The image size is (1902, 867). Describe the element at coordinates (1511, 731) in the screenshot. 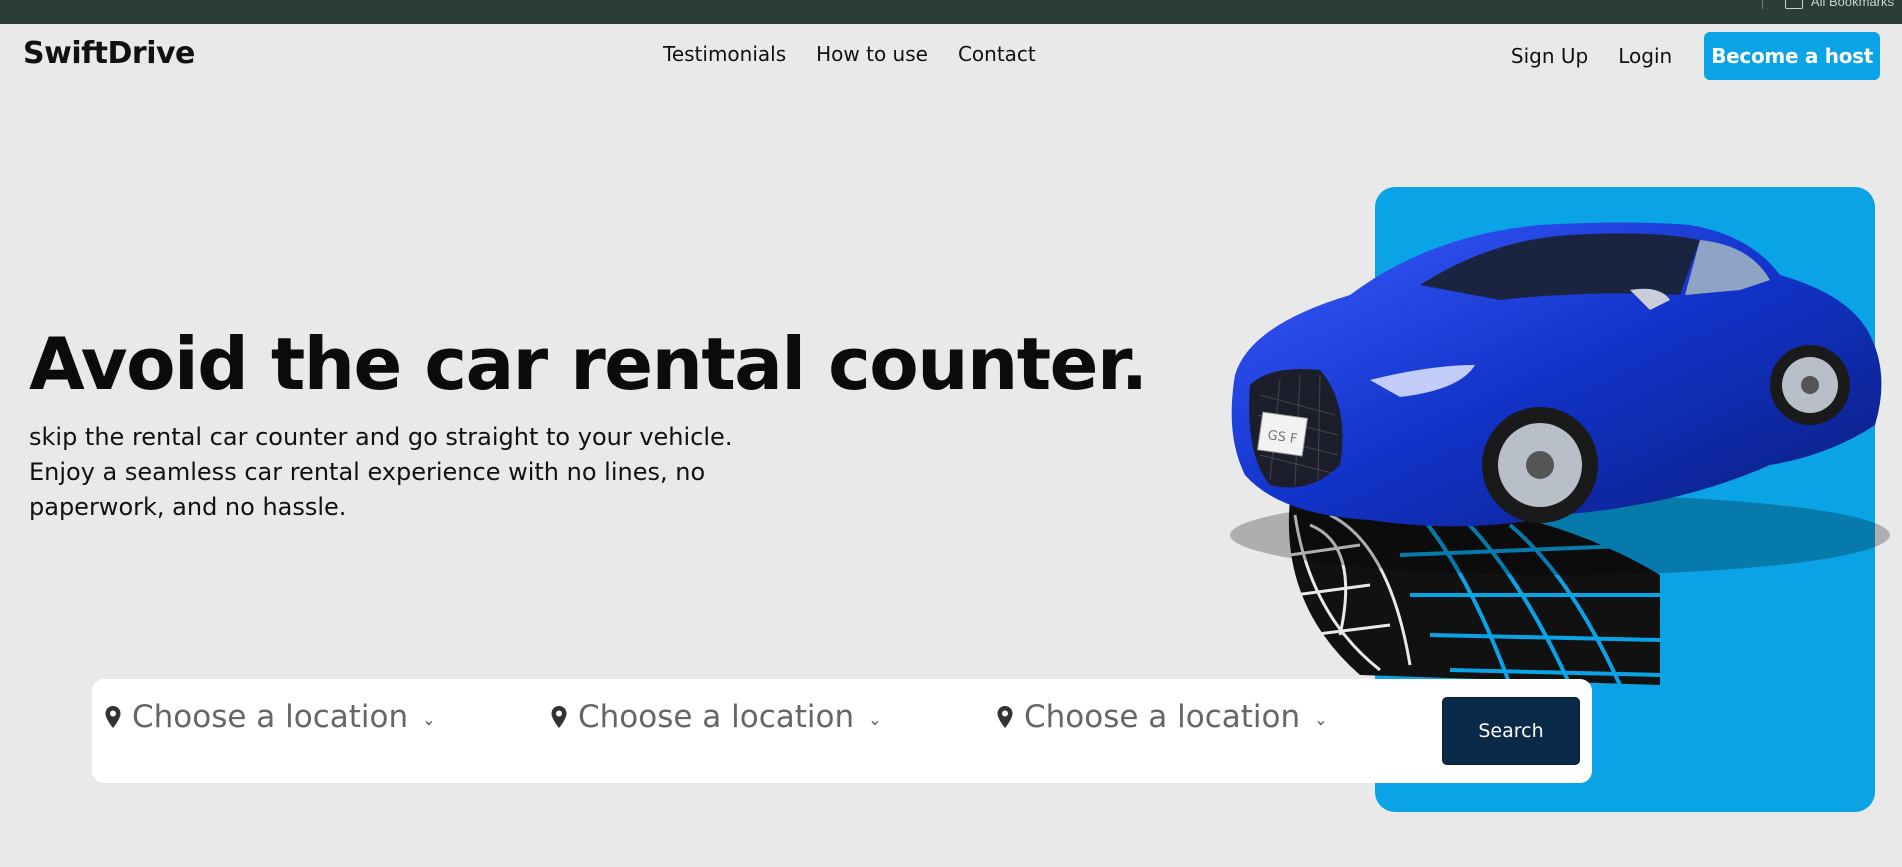

I see `search-button: Search` at that location.